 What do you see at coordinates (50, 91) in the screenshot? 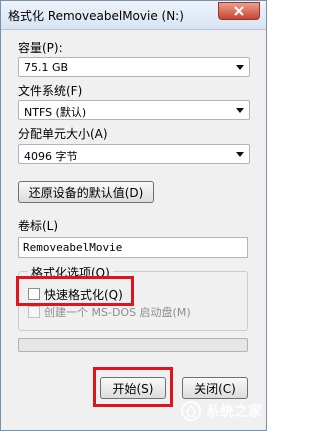
I see `filesystem-label: 文件系统(F)` at bounding box center [50, 91].